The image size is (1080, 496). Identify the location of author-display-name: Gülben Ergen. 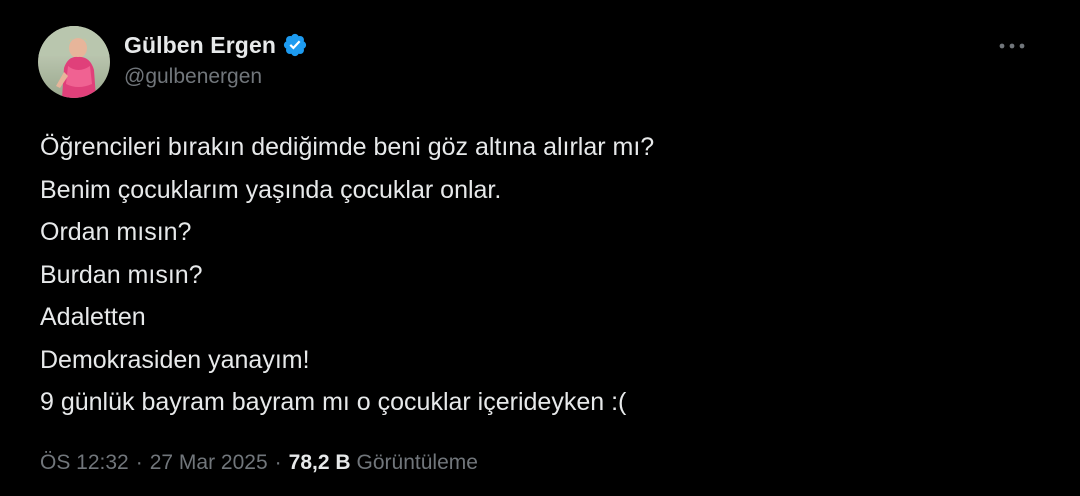
(200, 45).